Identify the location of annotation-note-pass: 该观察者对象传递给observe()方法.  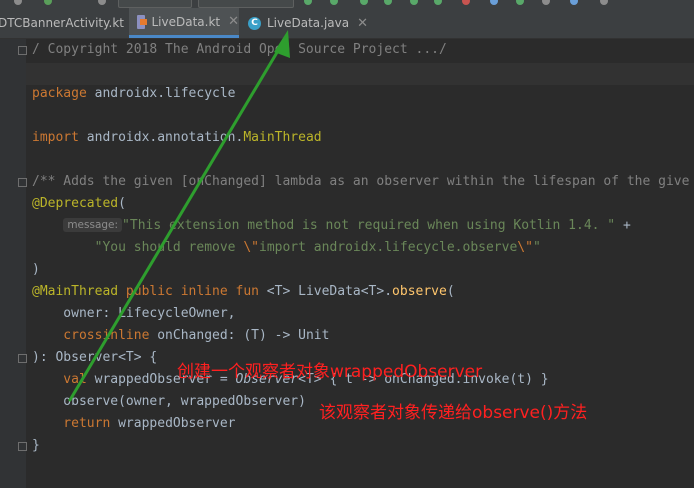
(453, 413).